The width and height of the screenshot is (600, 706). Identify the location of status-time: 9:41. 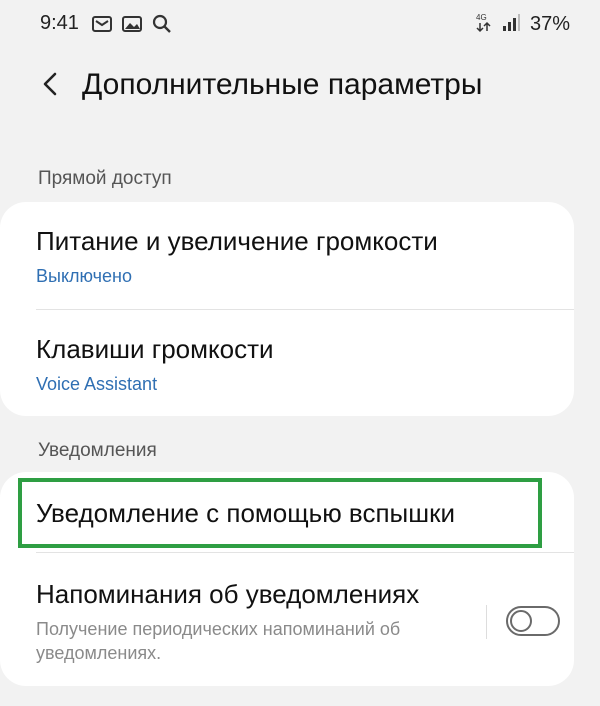
(59, 23).